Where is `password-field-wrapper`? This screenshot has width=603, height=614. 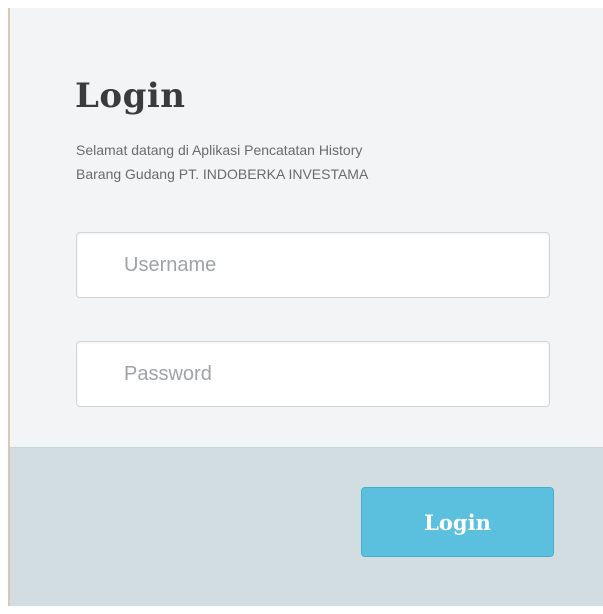 password-field-wrapper is located at coordinates (313, 374).